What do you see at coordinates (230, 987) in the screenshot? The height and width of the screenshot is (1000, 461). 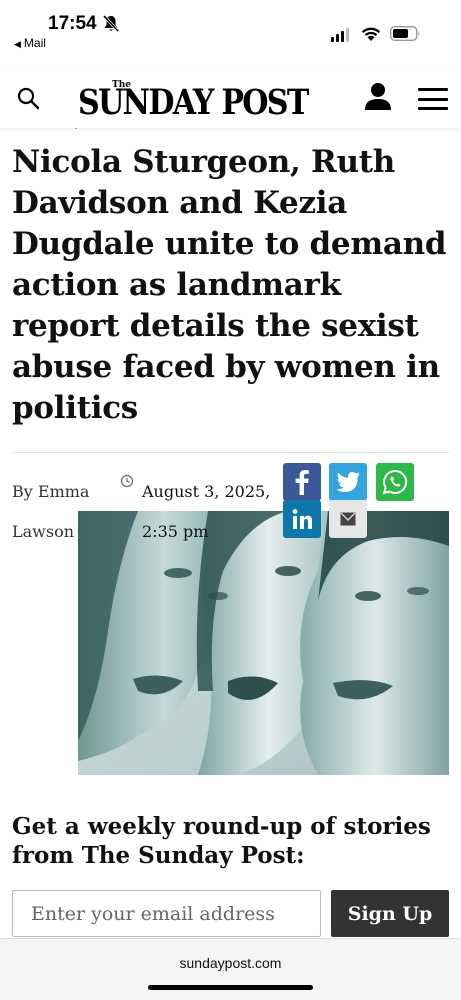 I see `home-indicator` at bounding box center [230, 987].